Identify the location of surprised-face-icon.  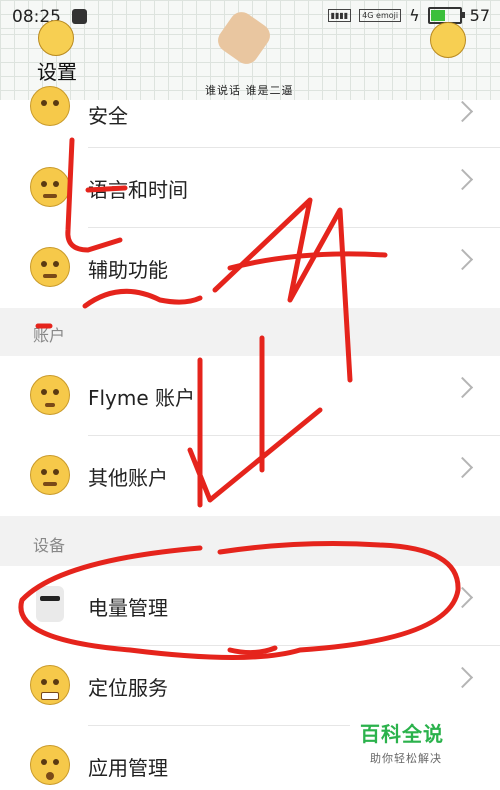
(50, 765).